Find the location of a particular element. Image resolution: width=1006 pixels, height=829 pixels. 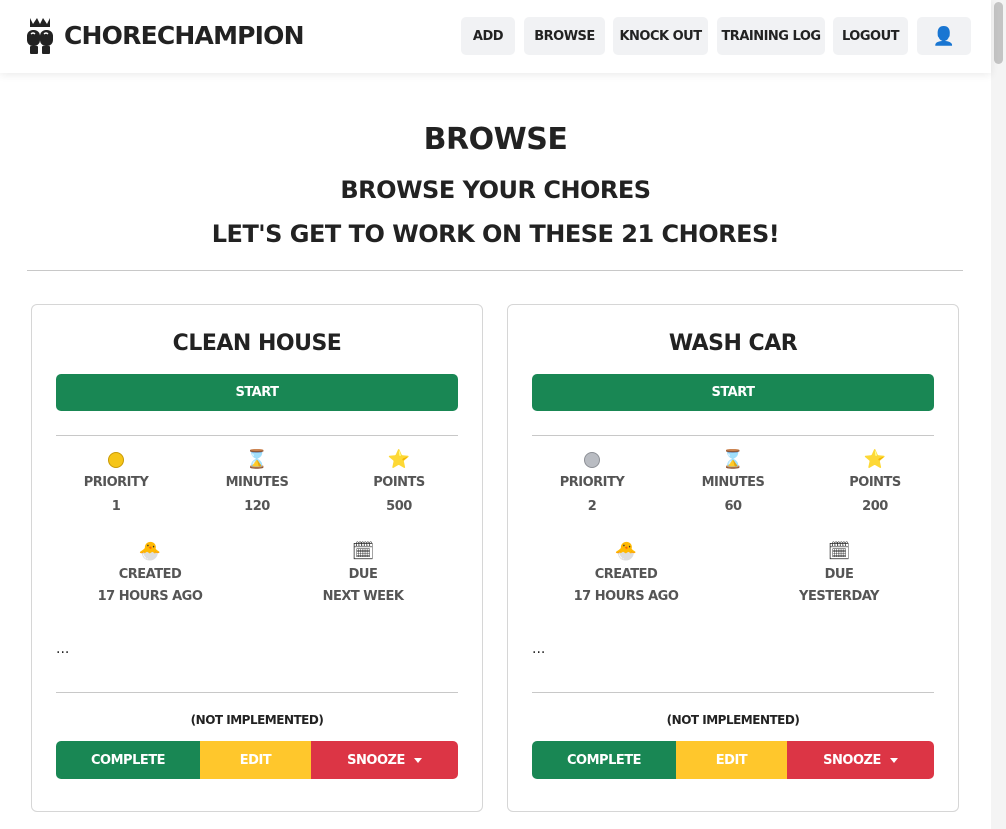

priority-stat: PRIORITY 1 is located at coordinates (116, 481).